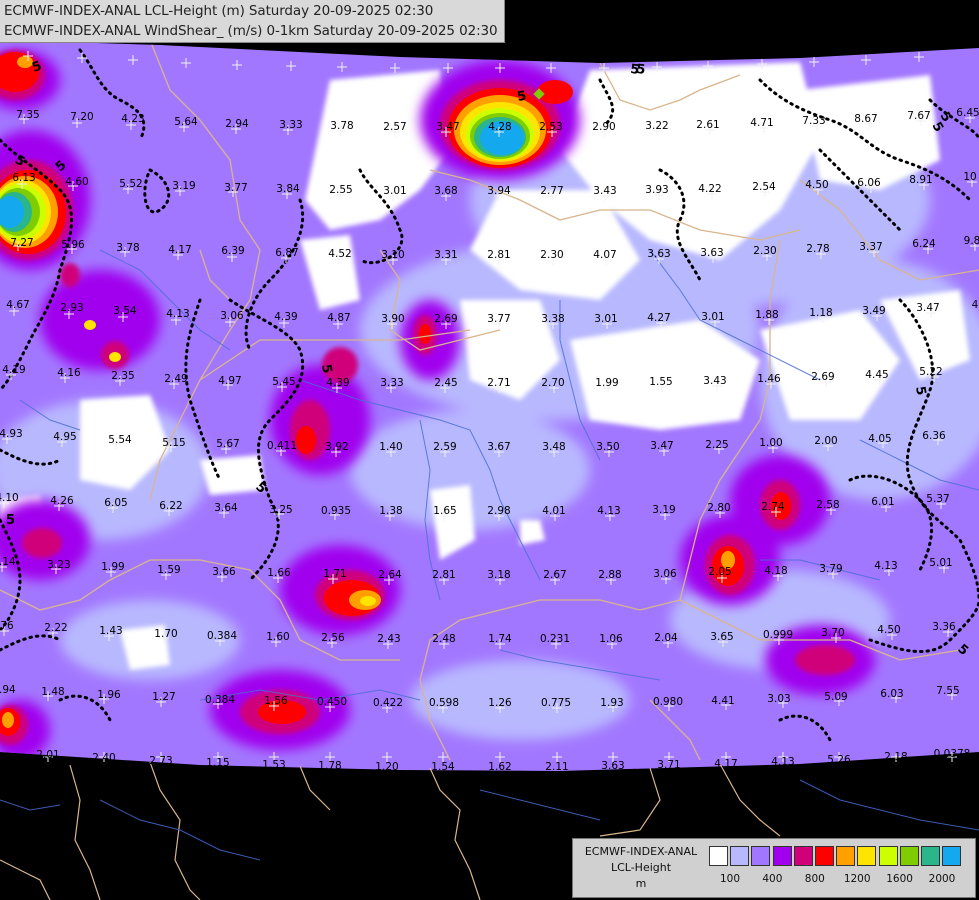 The image size is (979, 900). Describe the element at coordinates (827, 505) in the screenshot. I see `windshear-value: 2.58` at that location.